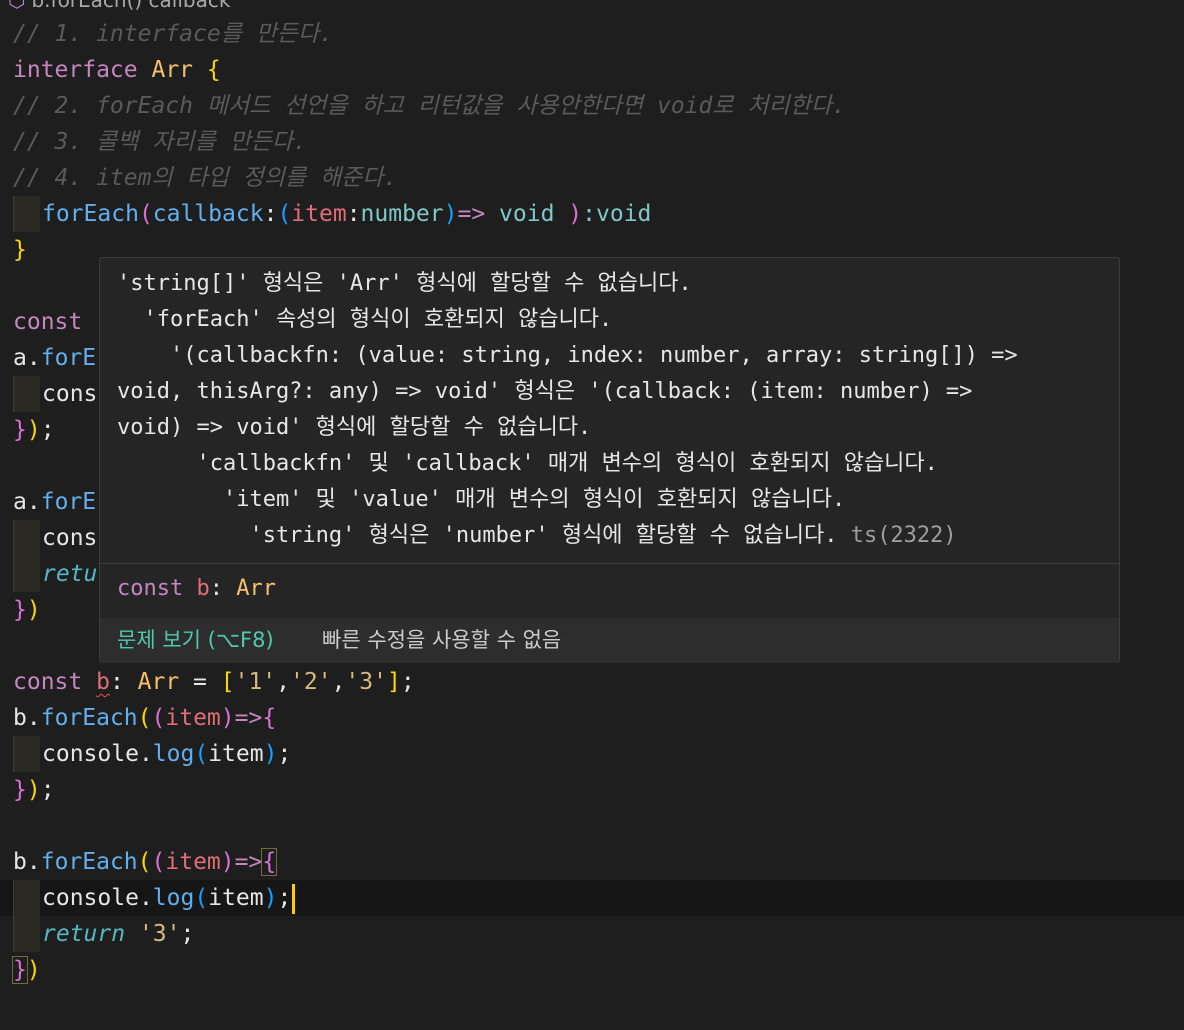  Describe the element at coordinates (592, 934) in the screenshot. I see `code-line: return '3';` at that location.